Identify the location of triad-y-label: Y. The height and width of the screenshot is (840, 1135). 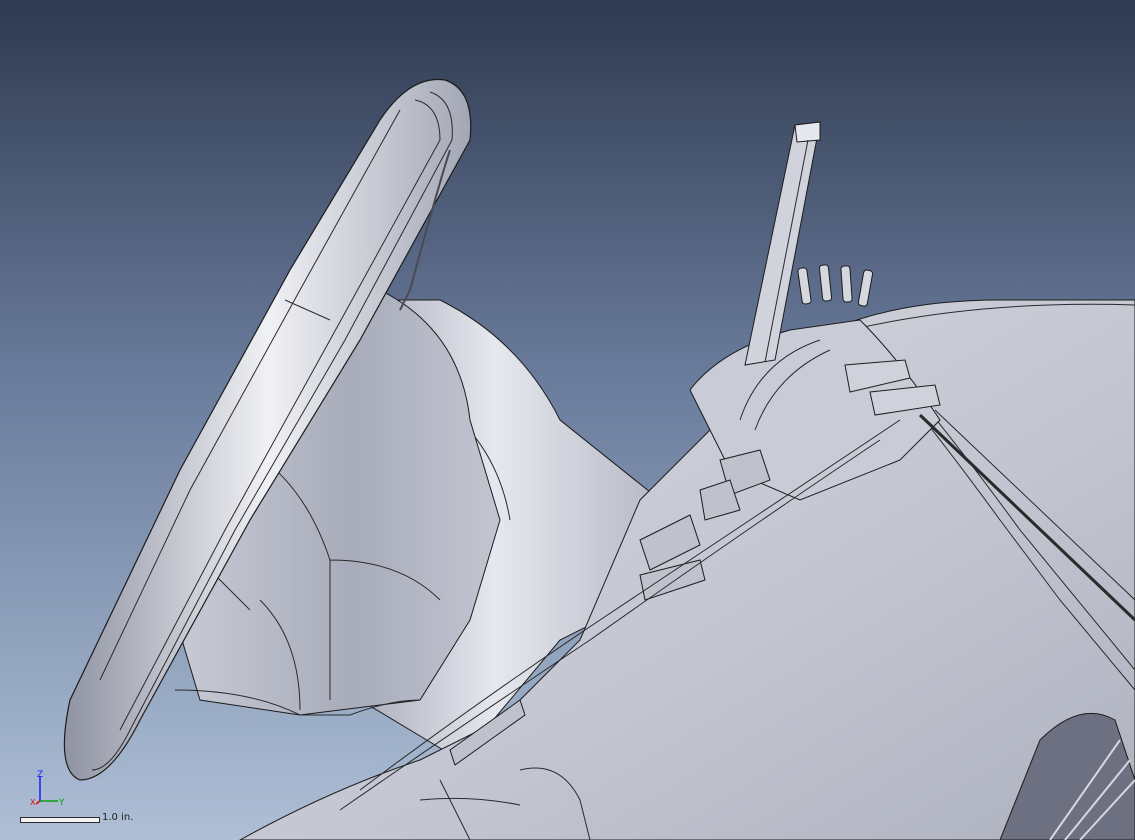
(61, 803).